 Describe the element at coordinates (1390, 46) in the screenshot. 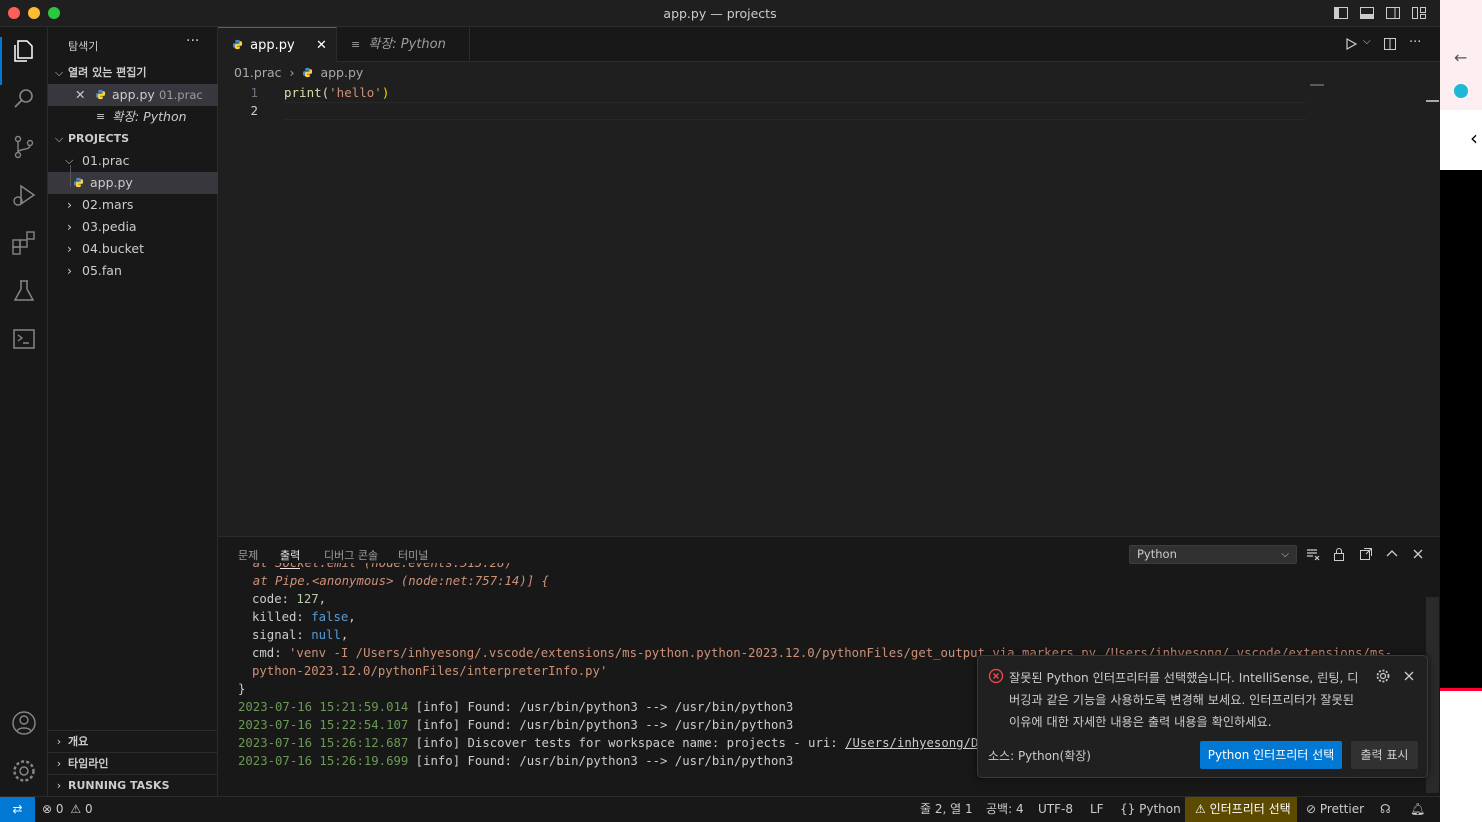

I see `split-editor-icon` at that location.